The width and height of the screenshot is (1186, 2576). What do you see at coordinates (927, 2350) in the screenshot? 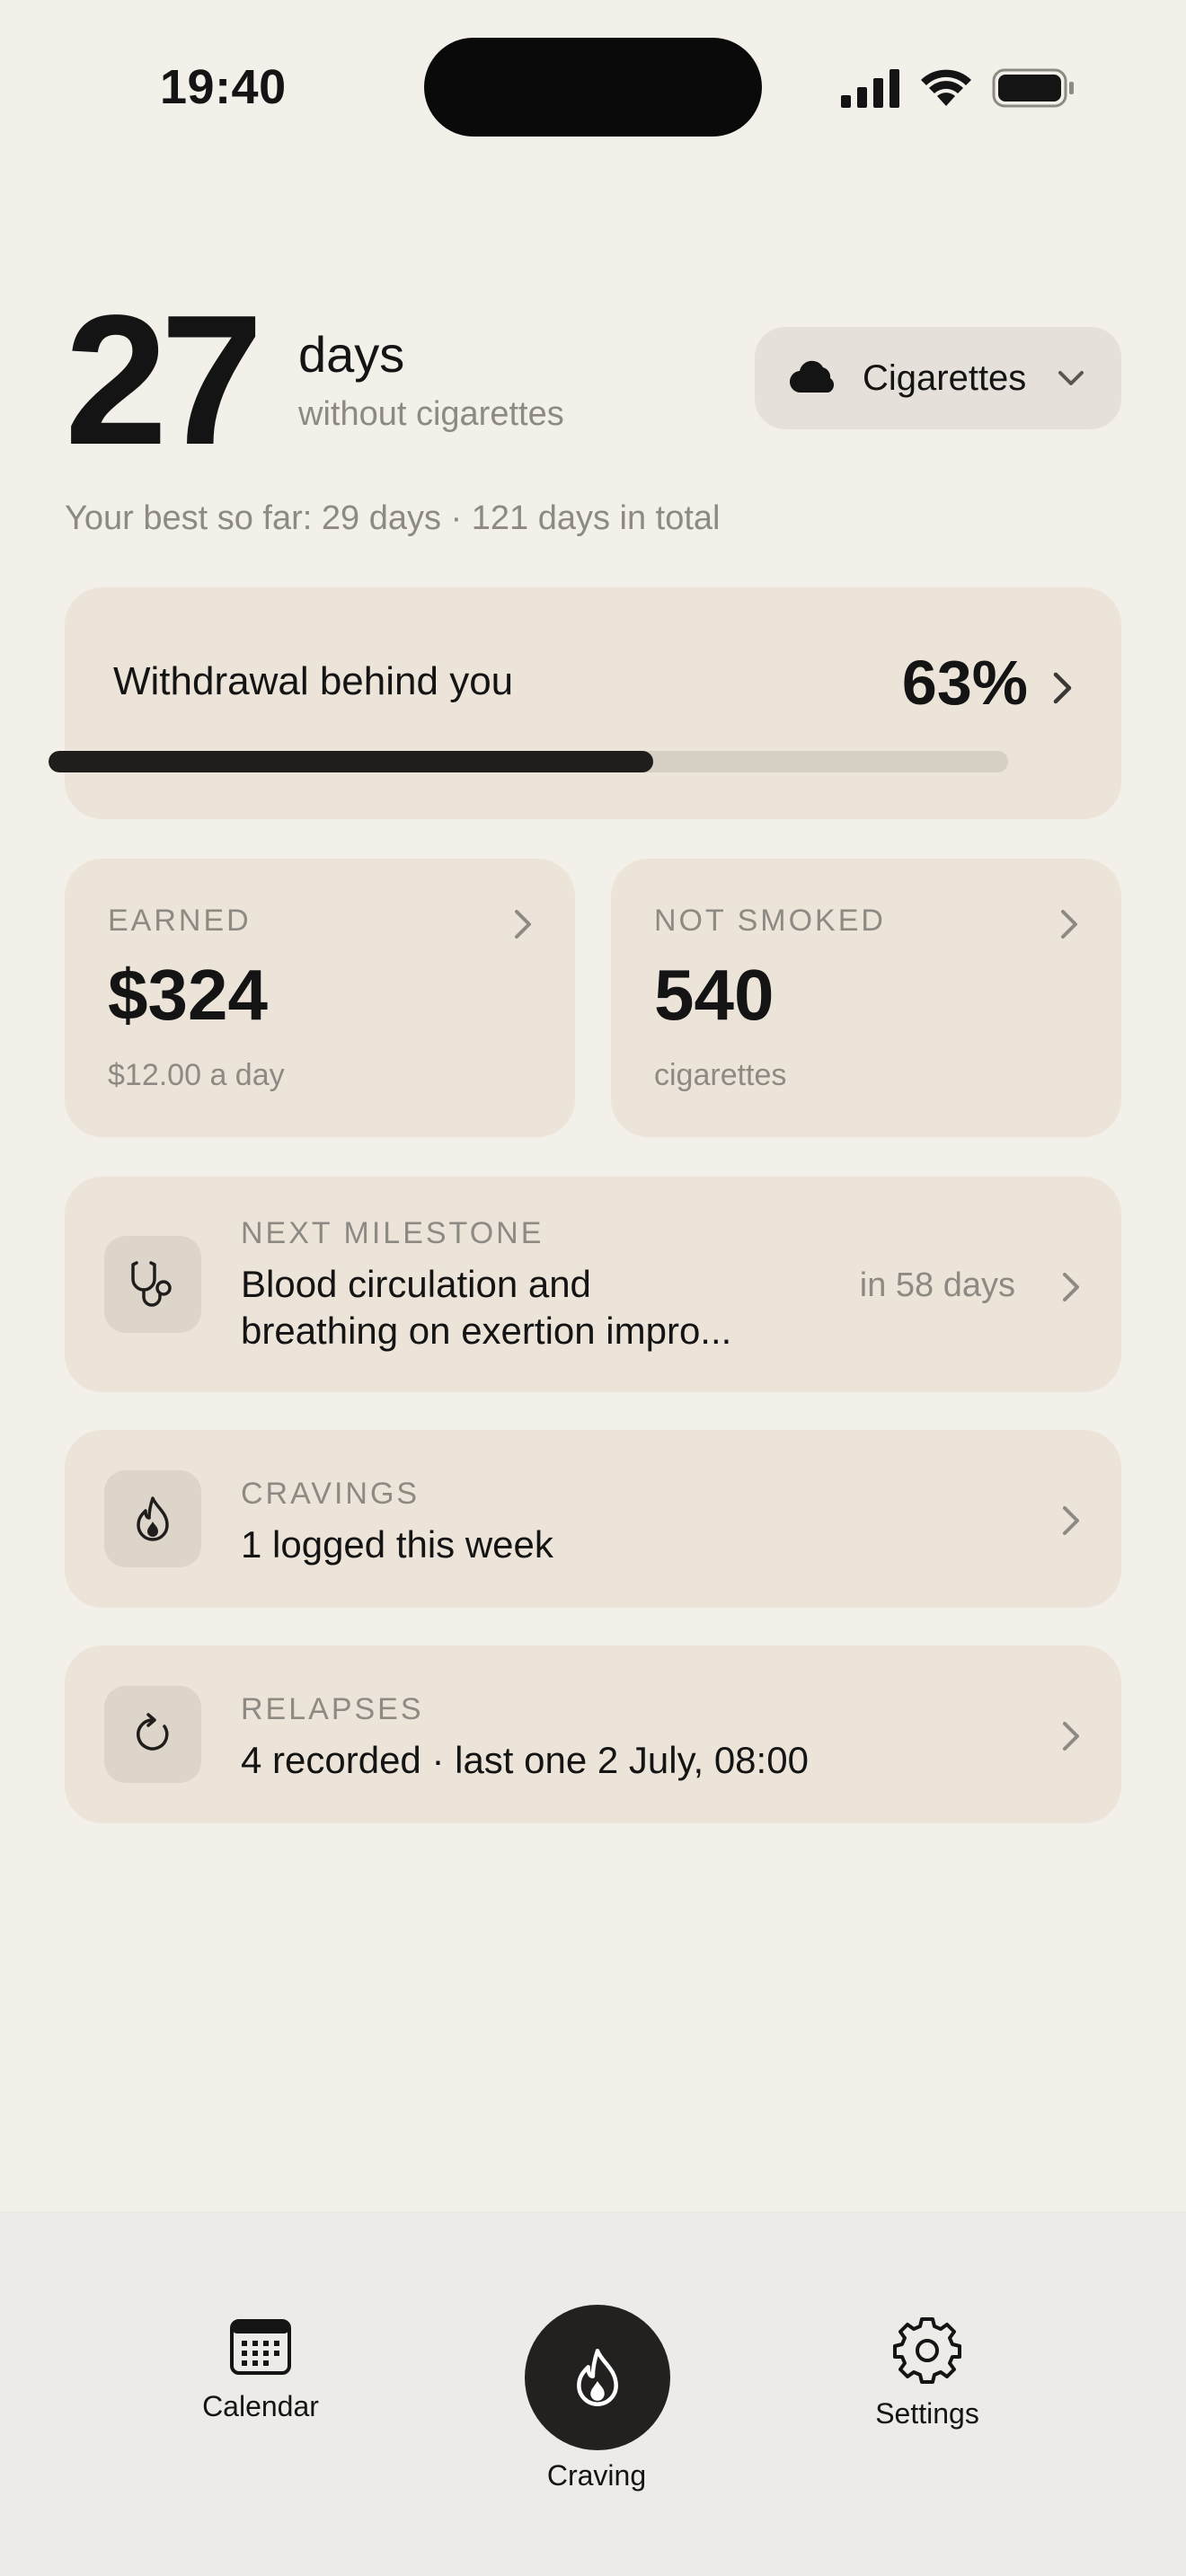
I see `gear-icon` at bounding box center [927, 2350].